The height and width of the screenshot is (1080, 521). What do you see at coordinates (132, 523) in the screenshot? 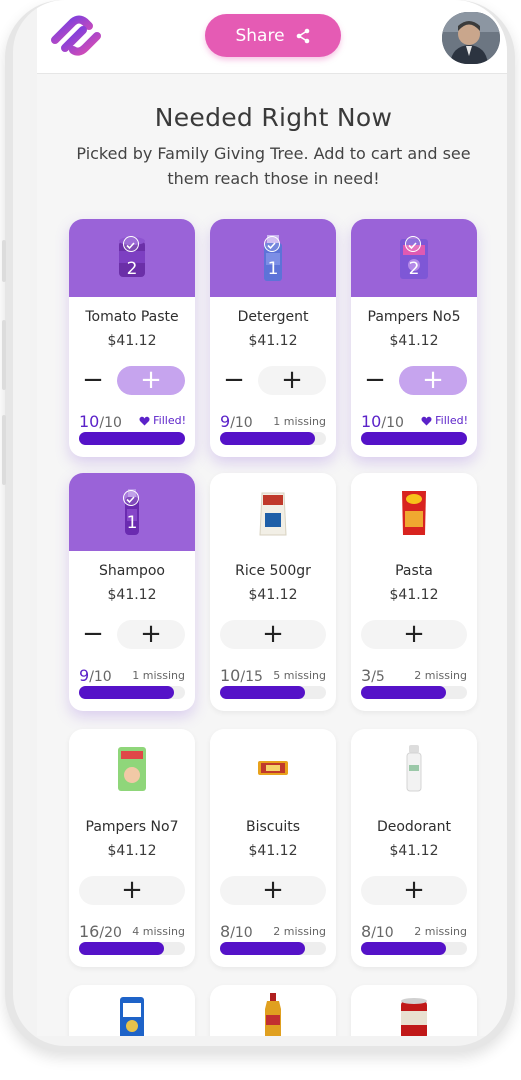
I see `cart-quantity: 1` at bounding box center [132, 523].